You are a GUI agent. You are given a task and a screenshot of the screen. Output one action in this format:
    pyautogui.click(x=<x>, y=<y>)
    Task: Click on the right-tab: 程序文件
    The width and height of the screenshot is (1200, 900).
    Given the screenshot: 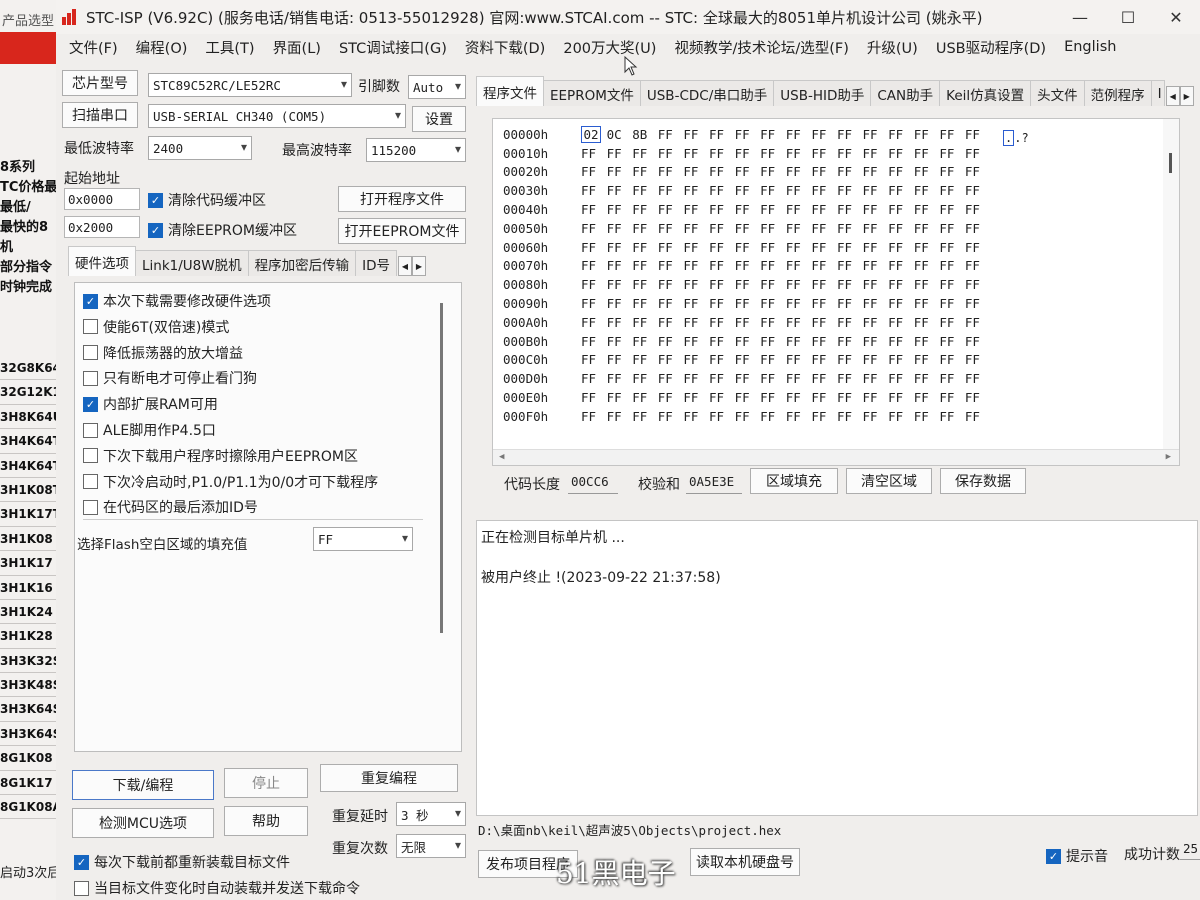 What is the action you would take?
    pyautogui.click(x=510, y=91)
    